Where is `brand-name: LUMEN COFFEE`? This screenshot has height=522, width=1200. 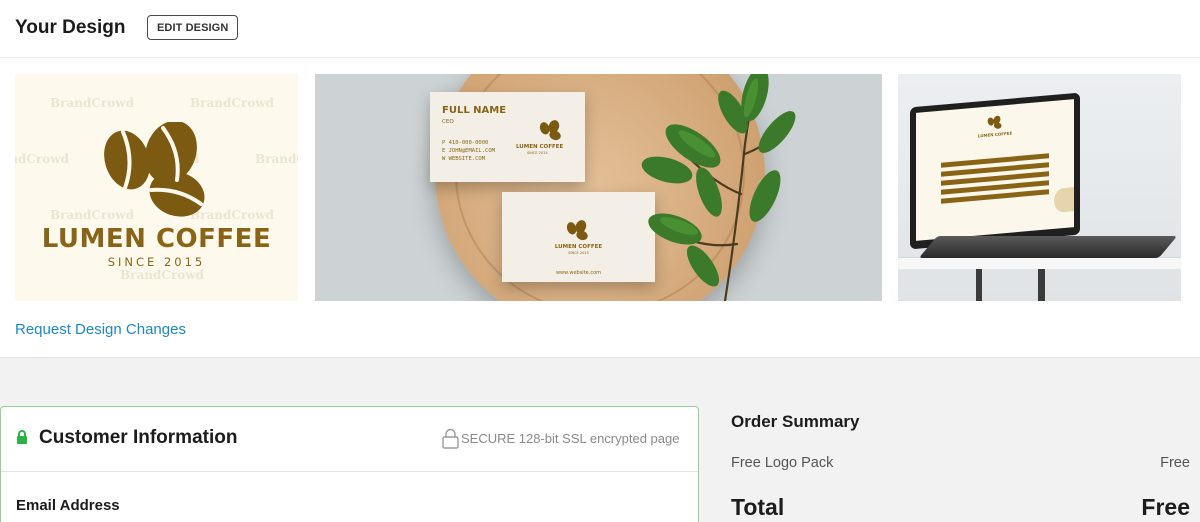
brand-name: LUMEN COFFEE is located at coordinates (156, 239).